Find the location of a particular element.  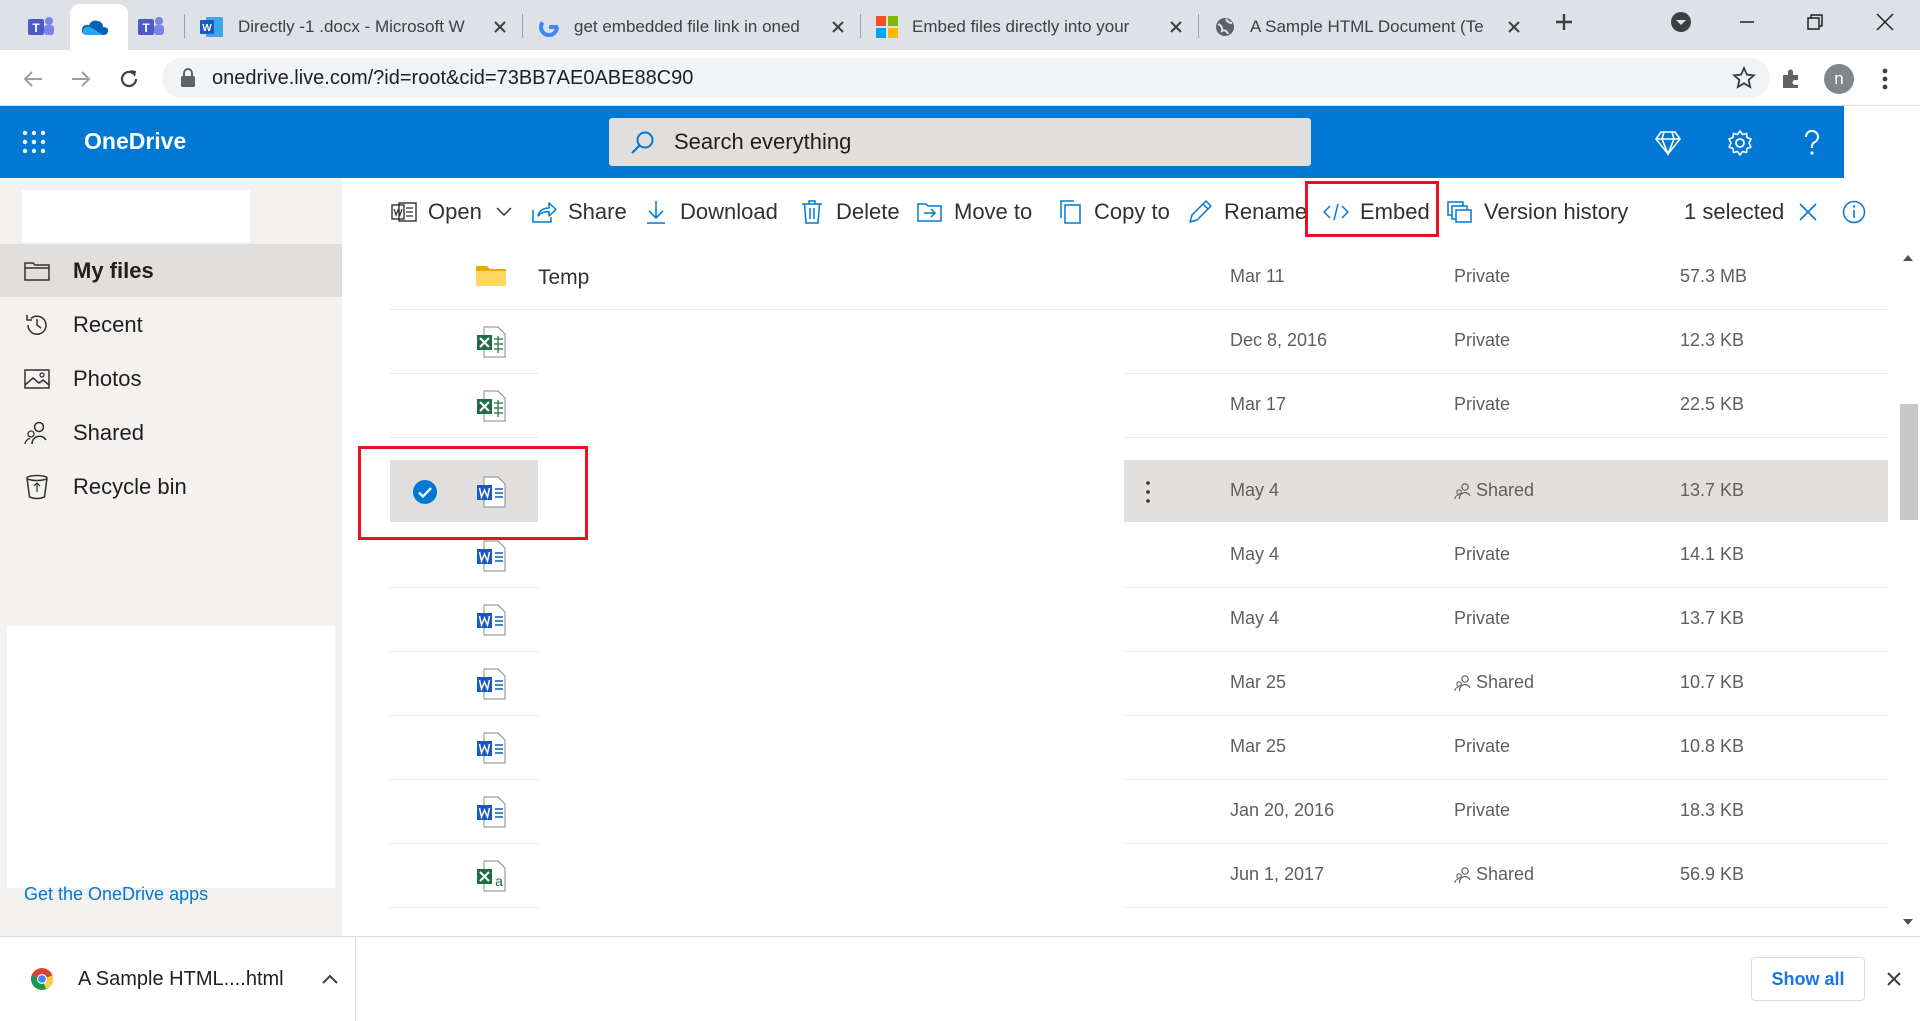

forward-button is located at coordinates (81, 79).